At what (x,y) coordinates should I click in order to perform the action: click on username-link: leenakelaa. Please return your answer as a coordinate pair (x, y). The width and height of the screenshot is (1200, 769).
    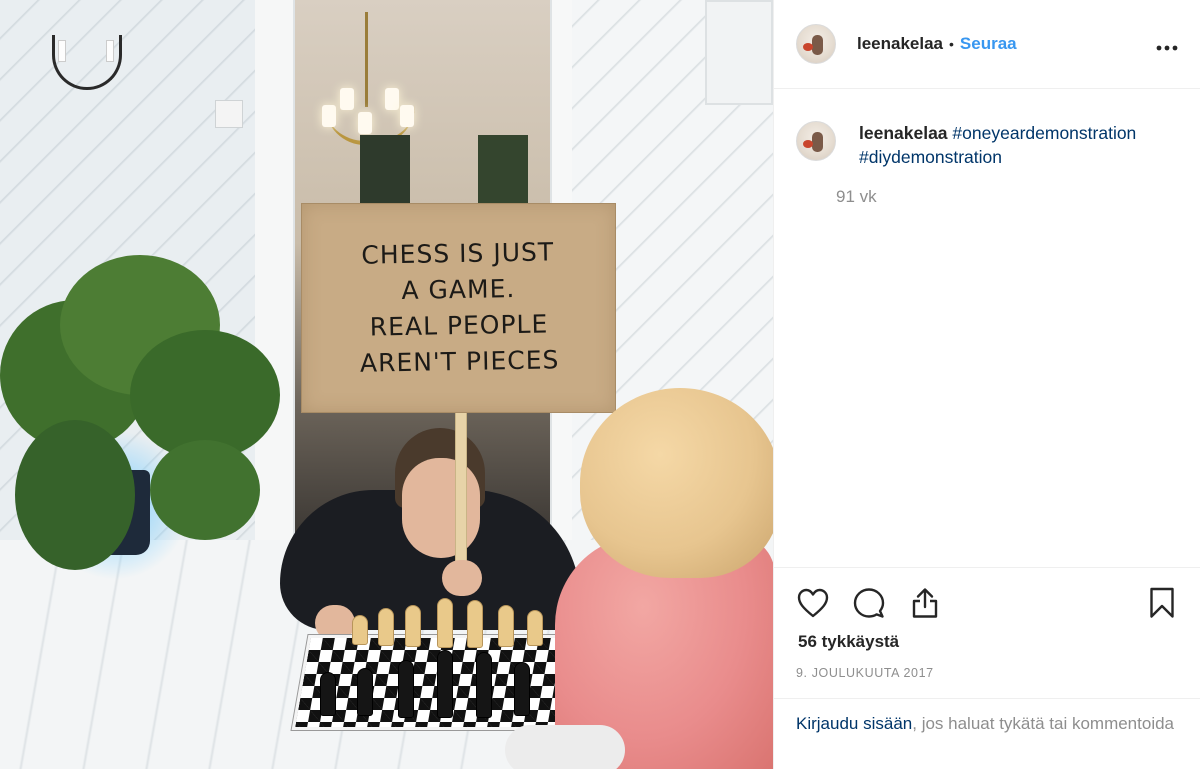
    Looking at the image, I should click on (900, 44).